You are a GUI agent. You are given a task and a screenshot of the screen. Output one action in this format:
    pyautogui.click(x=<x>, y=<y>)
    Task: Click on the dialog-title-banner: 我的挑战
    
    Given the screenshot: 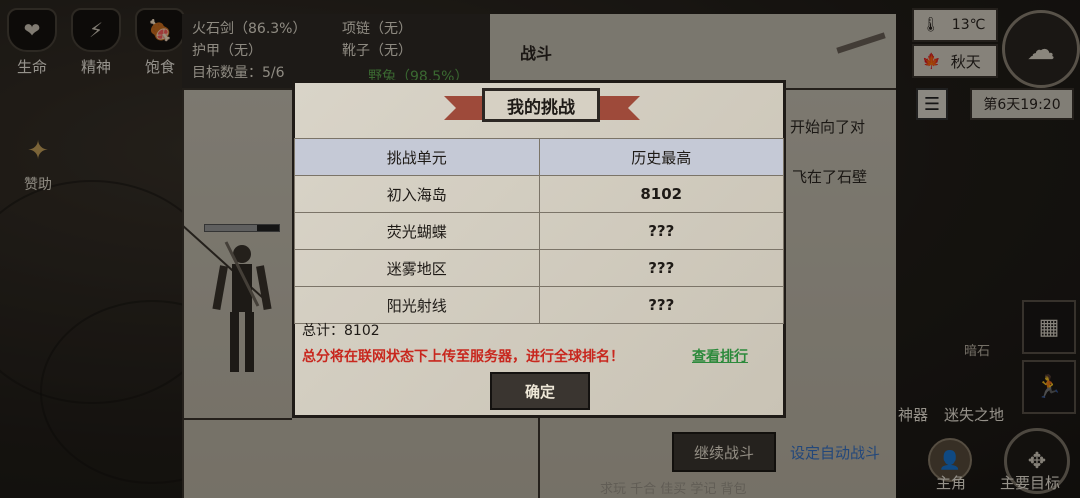 What is the action you would take?
    pyautogui.click(x=542, y=106)
    